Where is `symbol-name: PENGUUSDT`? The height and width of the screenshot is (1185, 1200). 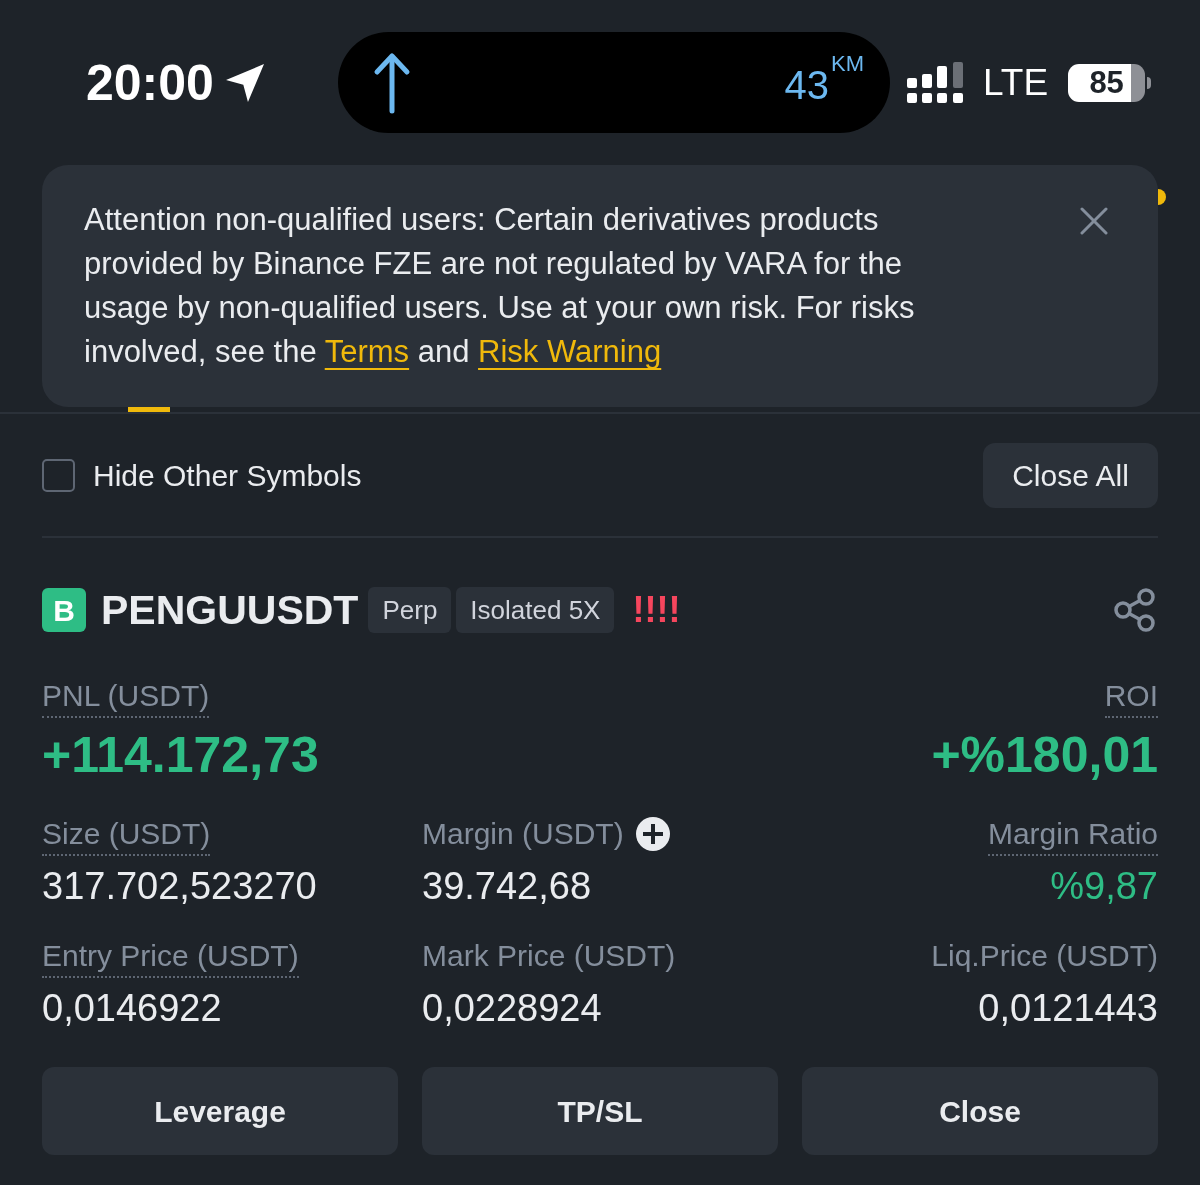
symbol-name: PENGUUSDT is located at coordinates (230, 610).